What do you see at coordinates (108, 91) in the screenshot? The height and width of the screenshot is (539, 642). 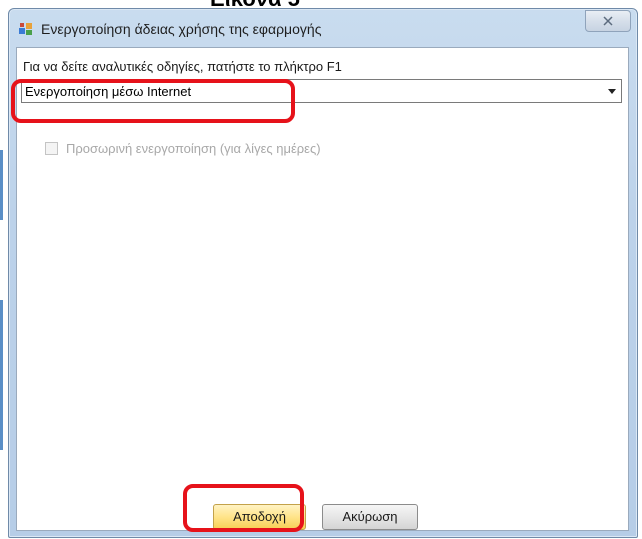 I see `activation-method-selected: Ενεργοποίηση μέσω Internet` at bounding box center [108, 91].